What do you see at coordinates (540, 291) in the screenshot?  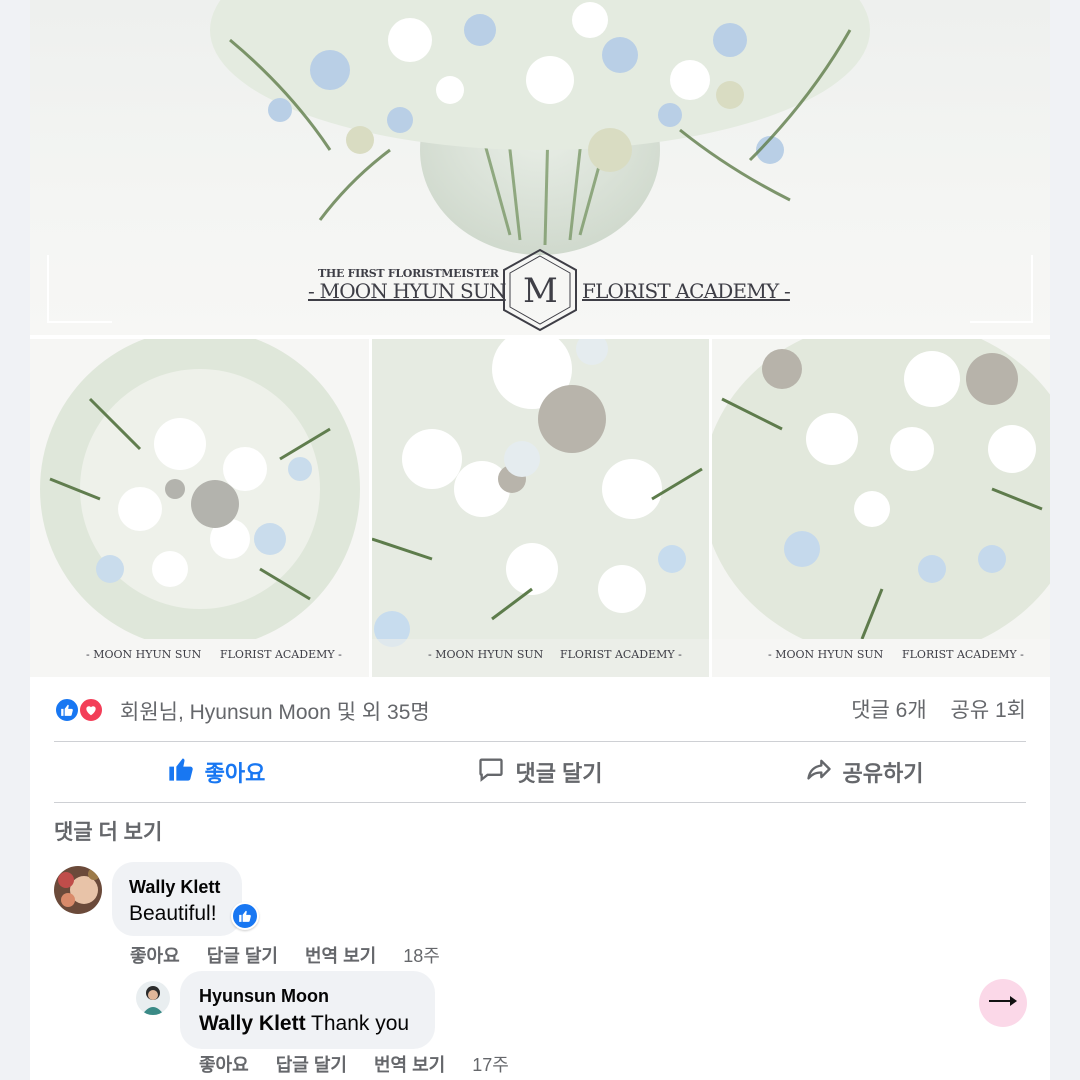 I see `watermark-monogram: M` at bounding box center [540, 291].